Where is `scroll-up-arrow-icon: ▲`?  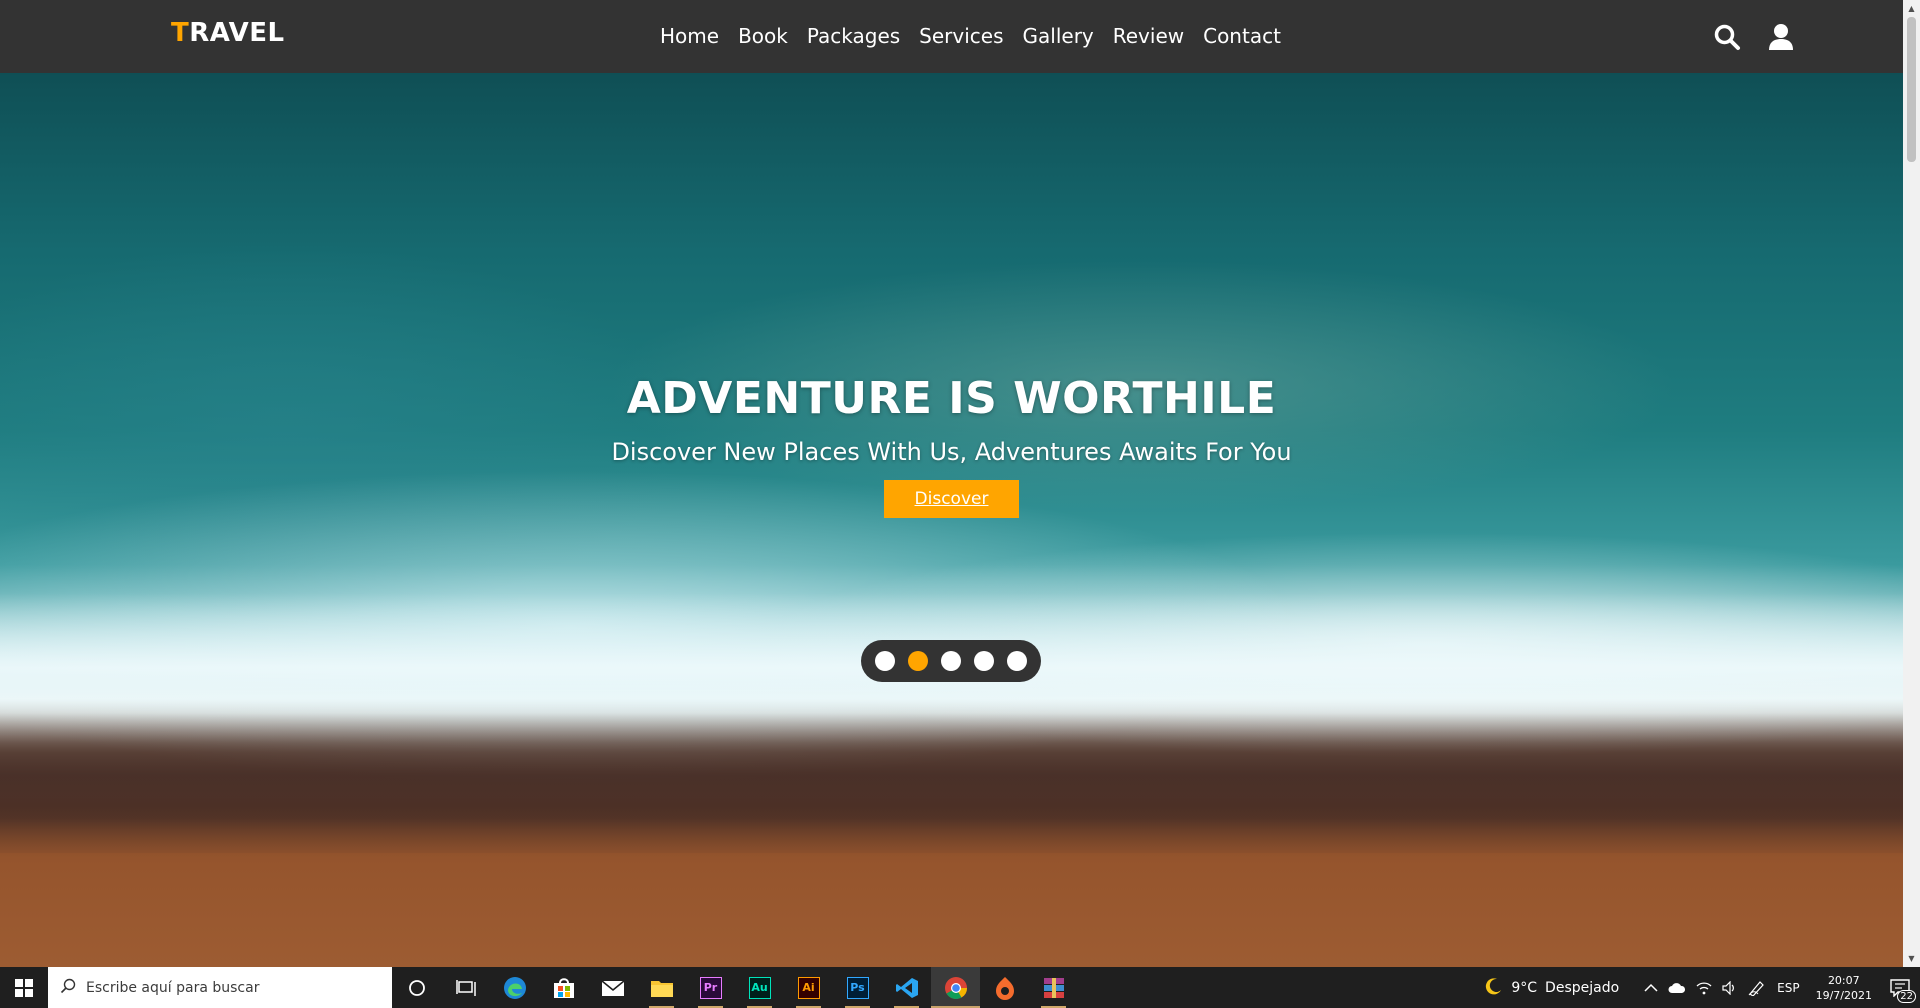 scroll-up-arrow-icon: ▲ is located at coordinates (1911, 8).